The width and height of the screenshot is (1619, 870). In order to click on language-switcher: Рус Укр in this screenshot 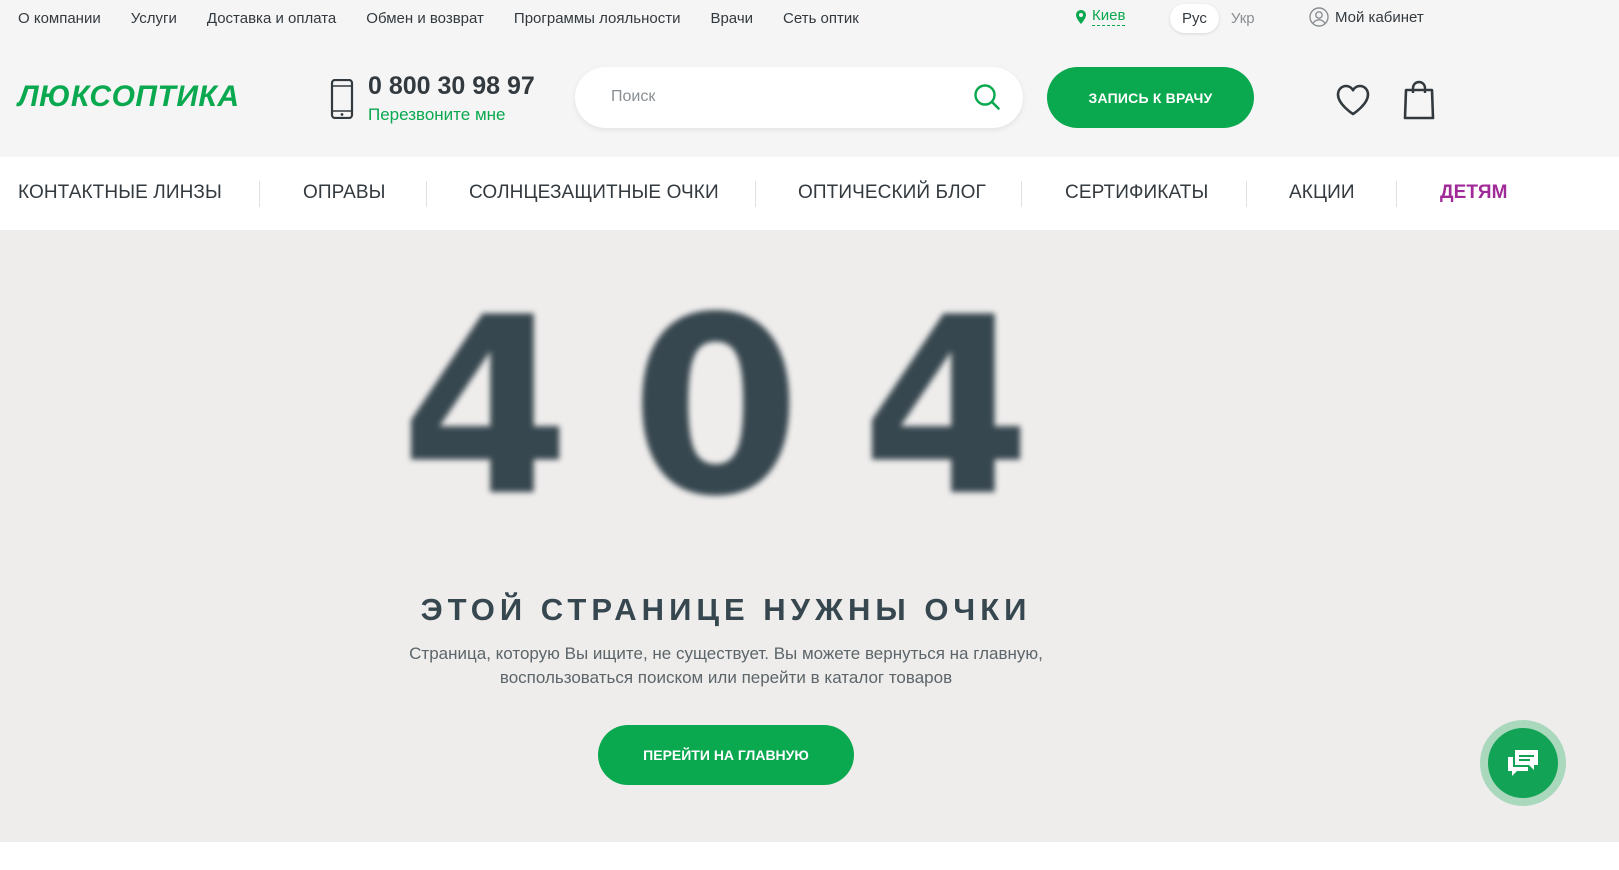, I will do `click(1218, 18)`.